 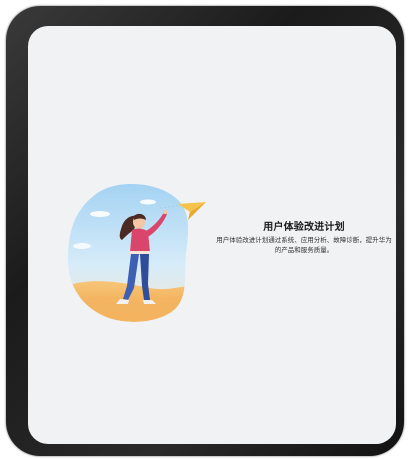 What do you see at coordinates (304, 227) in the screenshot?
I see `page-title: 用户体验改进计划` at bounding box center [304, 227].